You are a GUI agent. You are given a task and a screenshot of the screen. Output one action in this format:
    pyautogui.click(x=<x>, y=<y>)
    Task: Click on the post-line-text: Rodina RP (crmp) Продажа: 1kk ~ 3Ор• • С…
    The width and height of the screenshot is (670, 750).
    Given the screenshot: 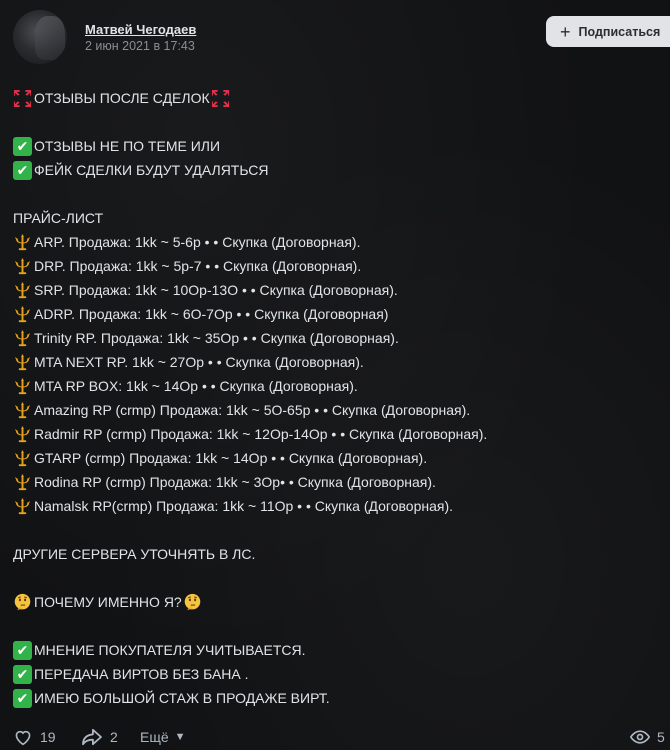 What is the action you would take?
    pyautogui.click(x=235, y=482)
    